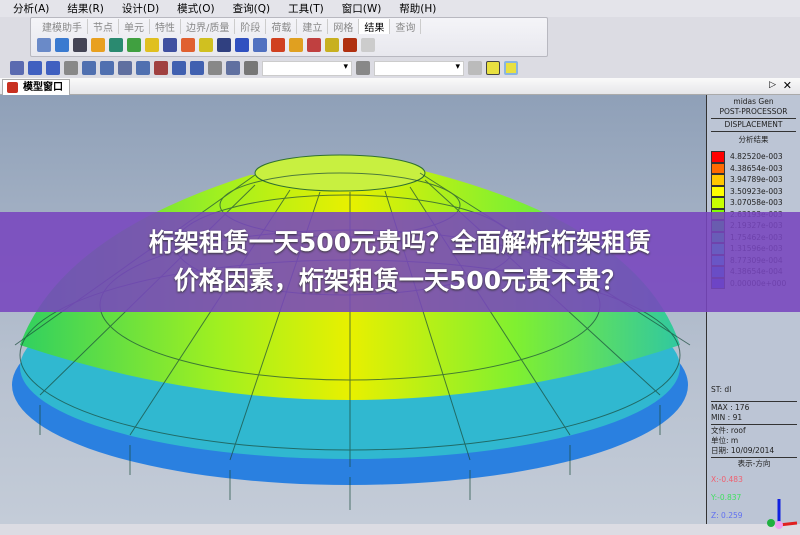 The image size is (800, 535). Describe the element at coordinates (195, 8) in the screenshot. I see `menu-mode: 模式(O)` at that location.